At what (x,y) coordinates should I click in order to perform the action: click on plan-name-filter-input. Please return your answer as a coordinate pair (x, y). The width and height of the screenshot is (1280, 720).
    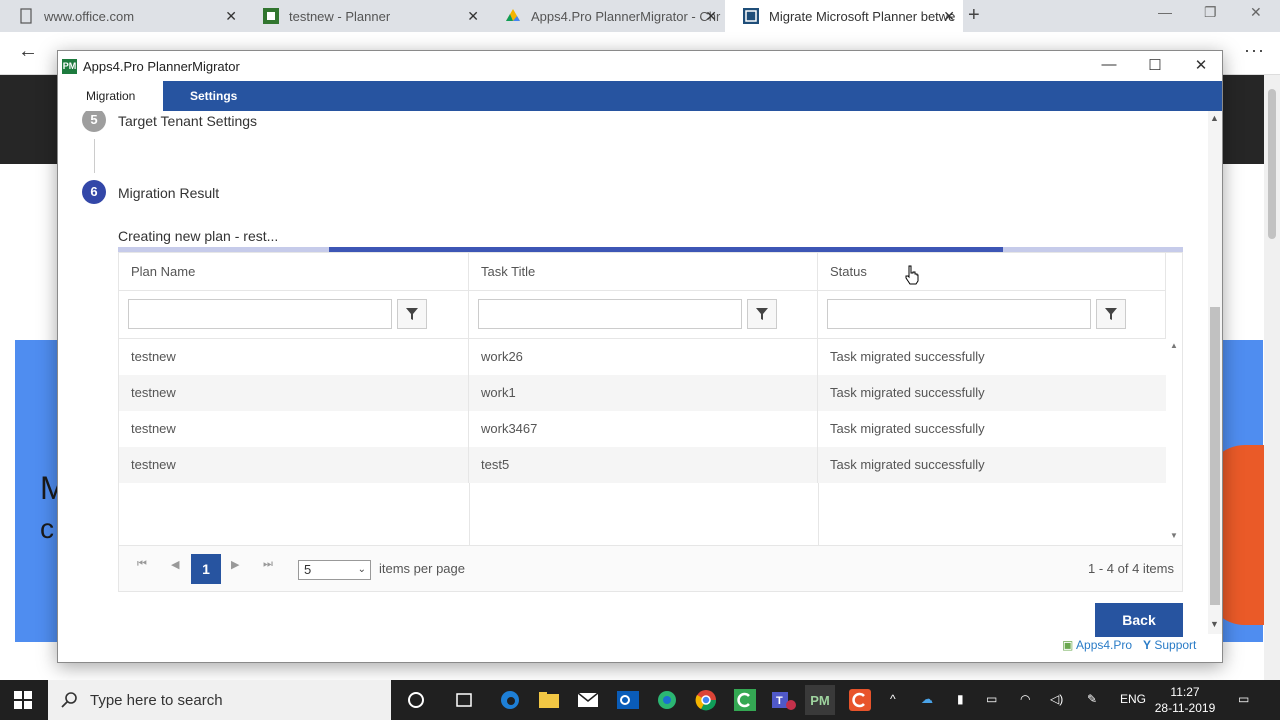
    Looking at the image, I should click on (260, 314).